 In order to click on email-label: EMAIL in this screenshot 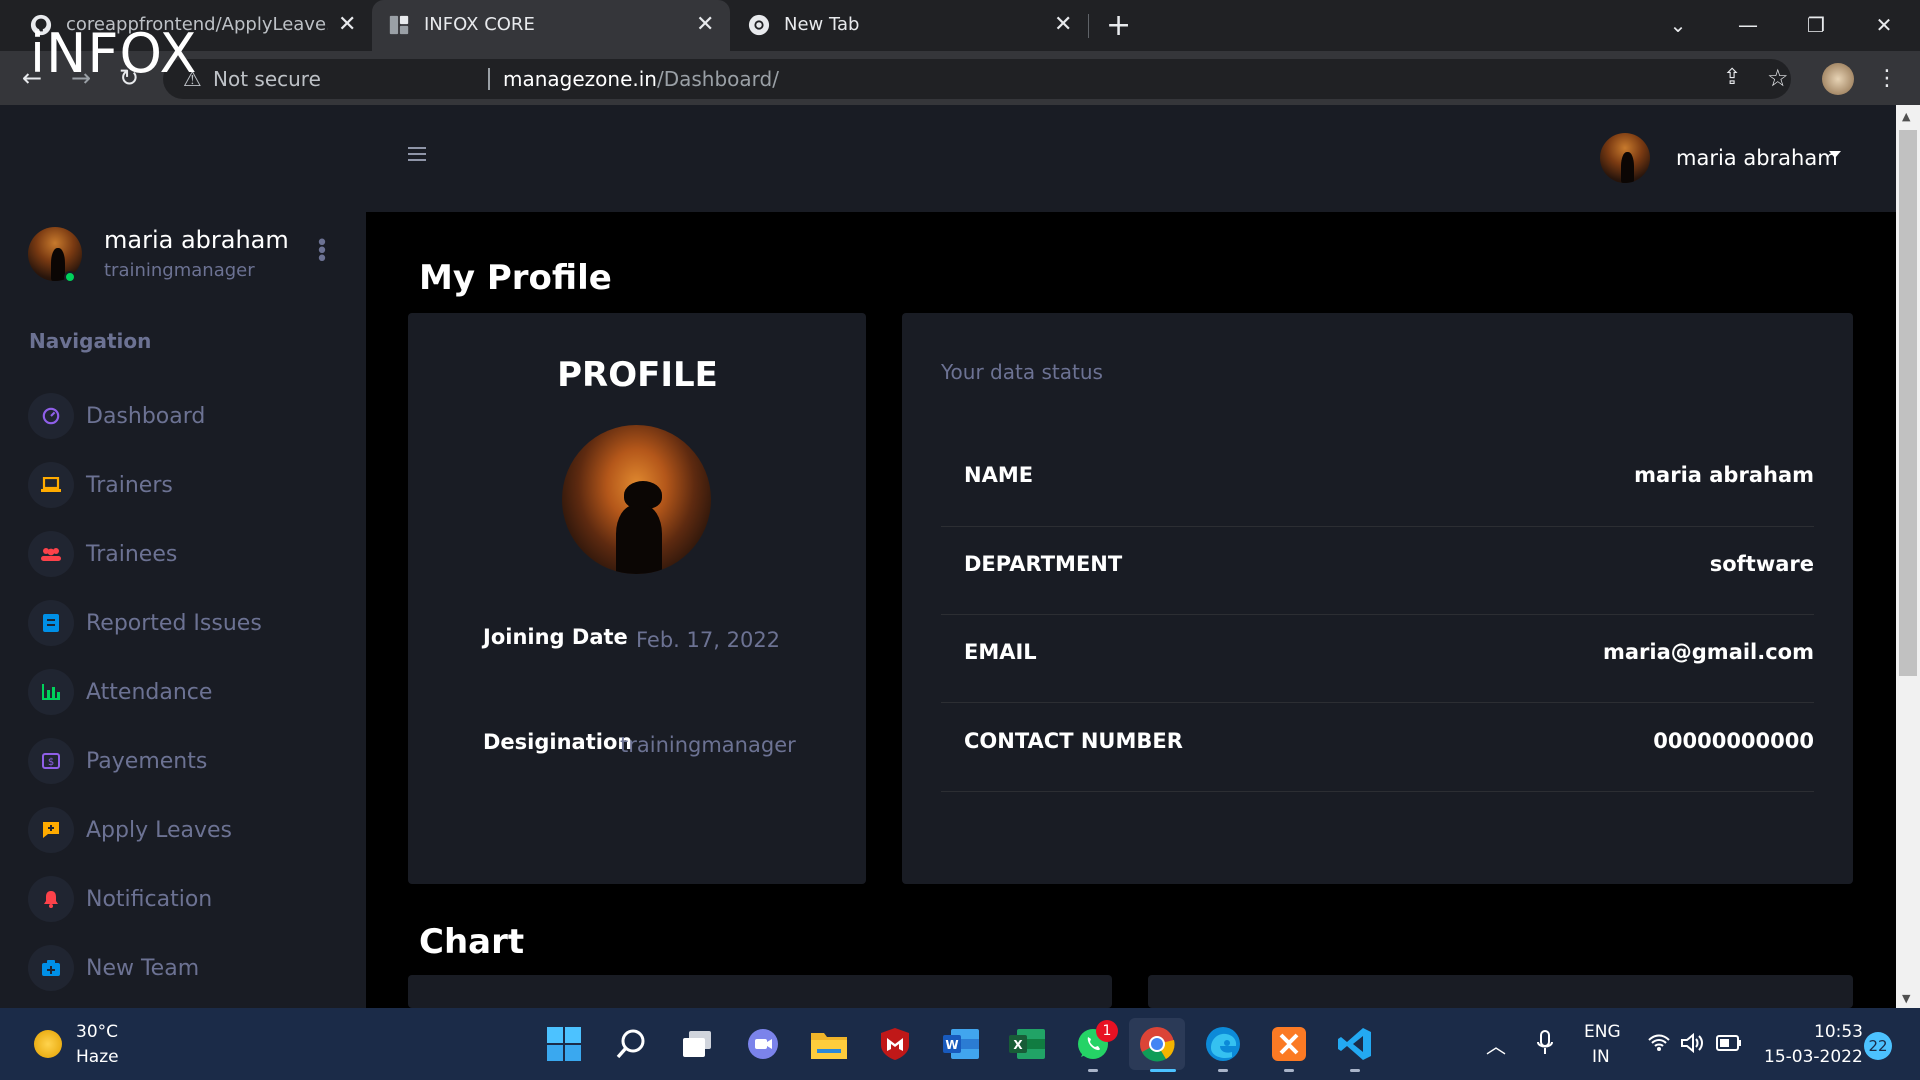, I will do `click(1000, 652)`.